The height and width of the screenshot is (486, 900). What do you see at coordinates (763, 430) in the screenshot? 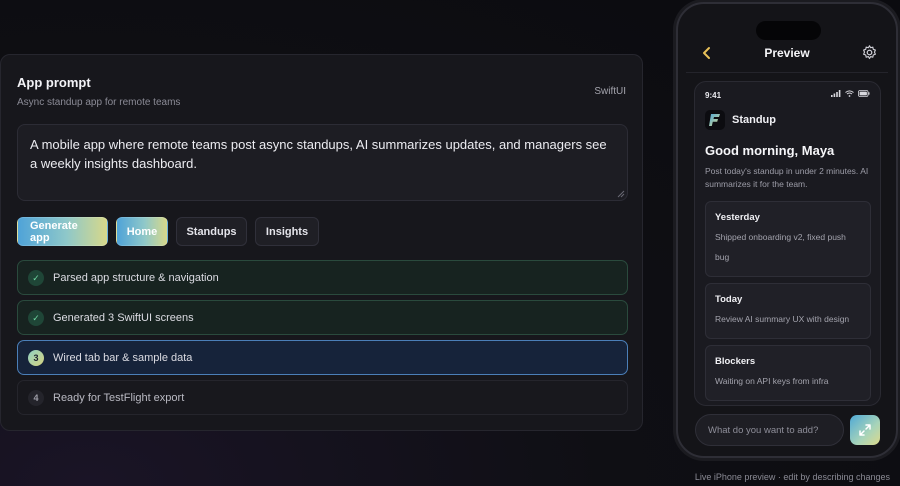
I see `composer-placeholder: What do you want to add?` at bounding box center [763, 430].